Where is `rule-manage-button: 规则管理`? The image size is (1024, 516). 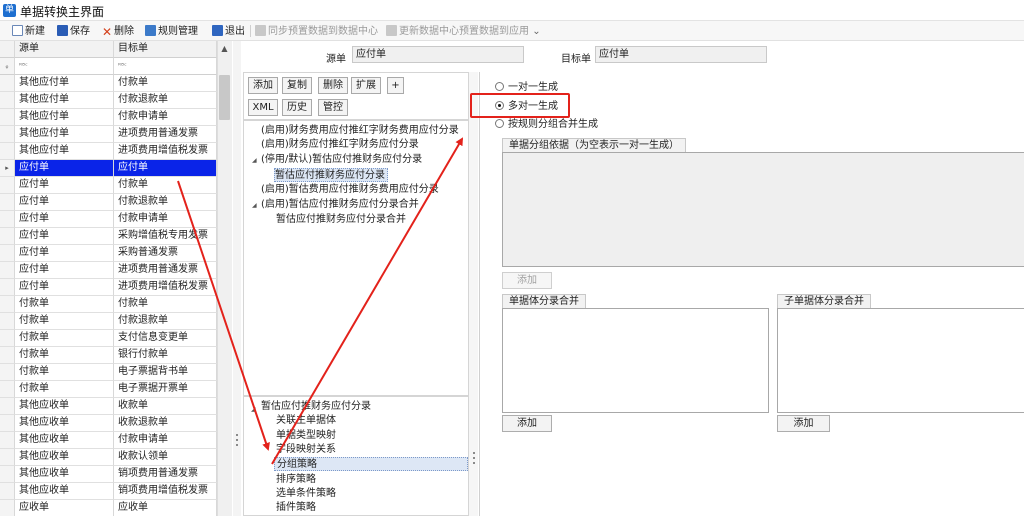 rule-manage-button: 规则管理 is located at coordinates (171, 31).